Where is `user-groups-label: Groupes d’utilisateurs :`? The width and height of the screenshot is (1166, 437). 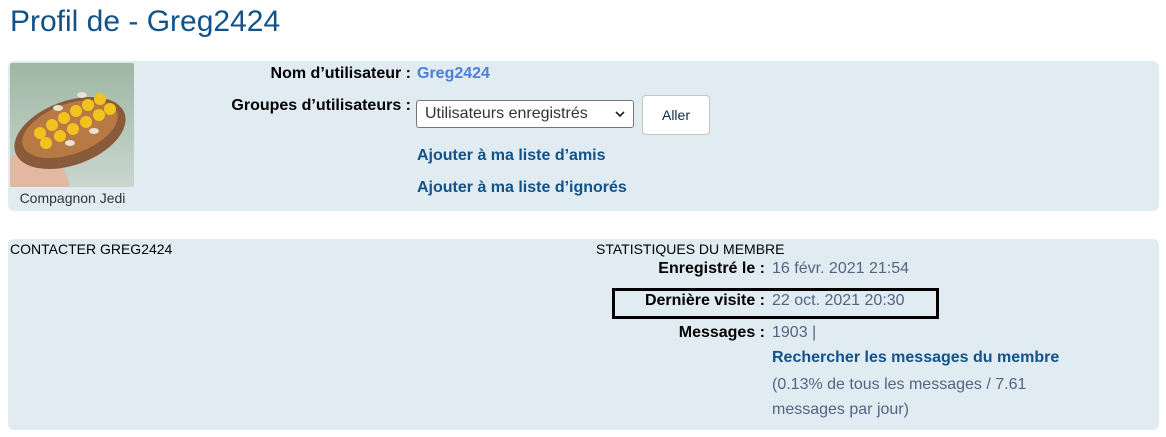 user-groups-label: Groupes d’utilisateurs : is located at coordinates (321, 105).